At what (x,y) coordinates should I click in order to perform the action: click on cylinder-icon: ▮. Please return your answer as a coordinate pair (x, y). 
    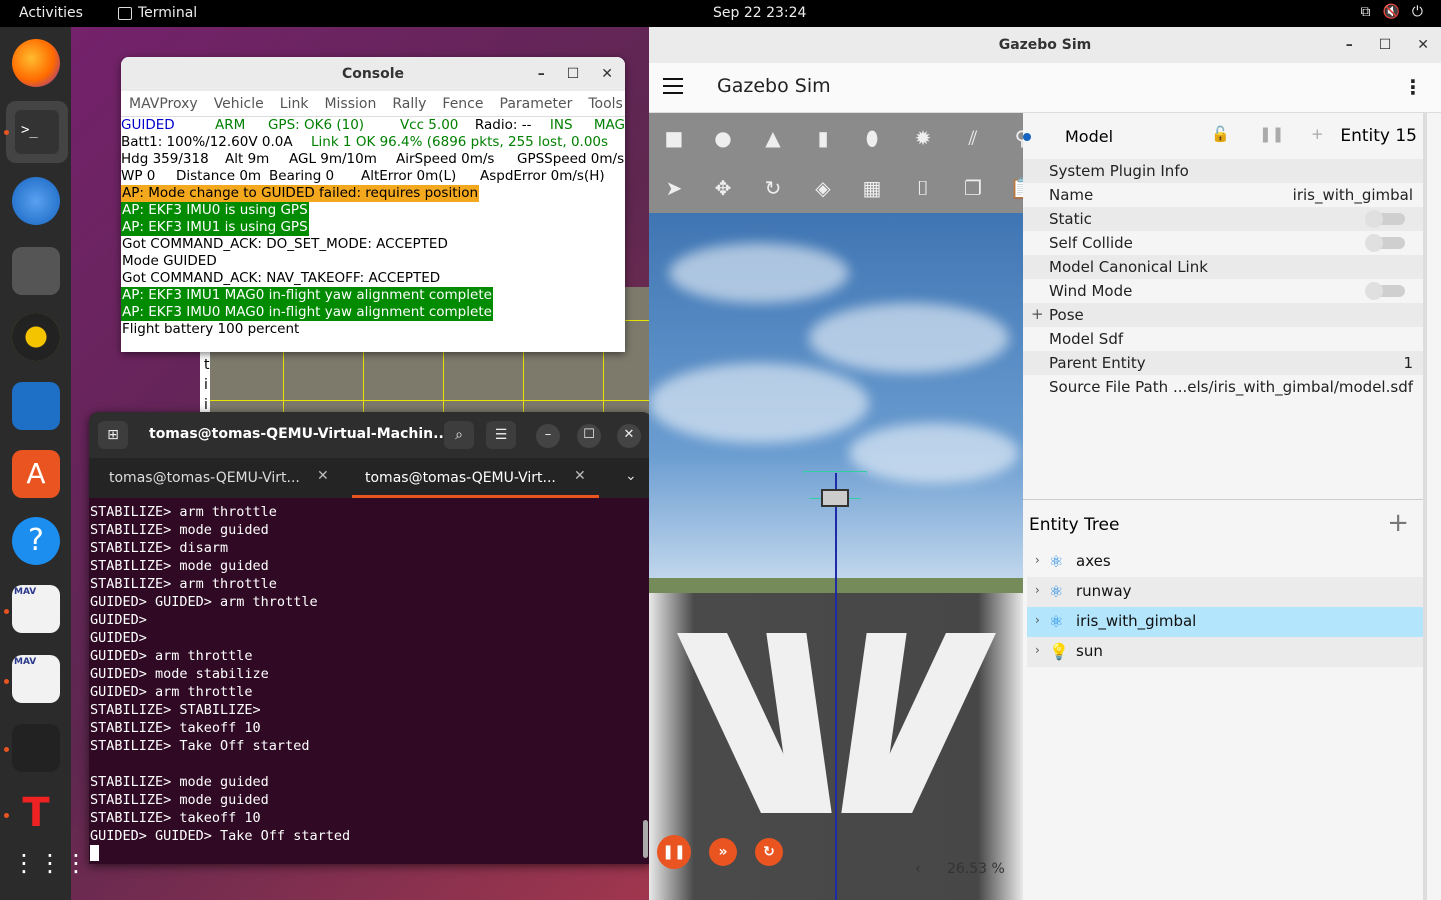
    Looking at the image, I should click on (823, 138).